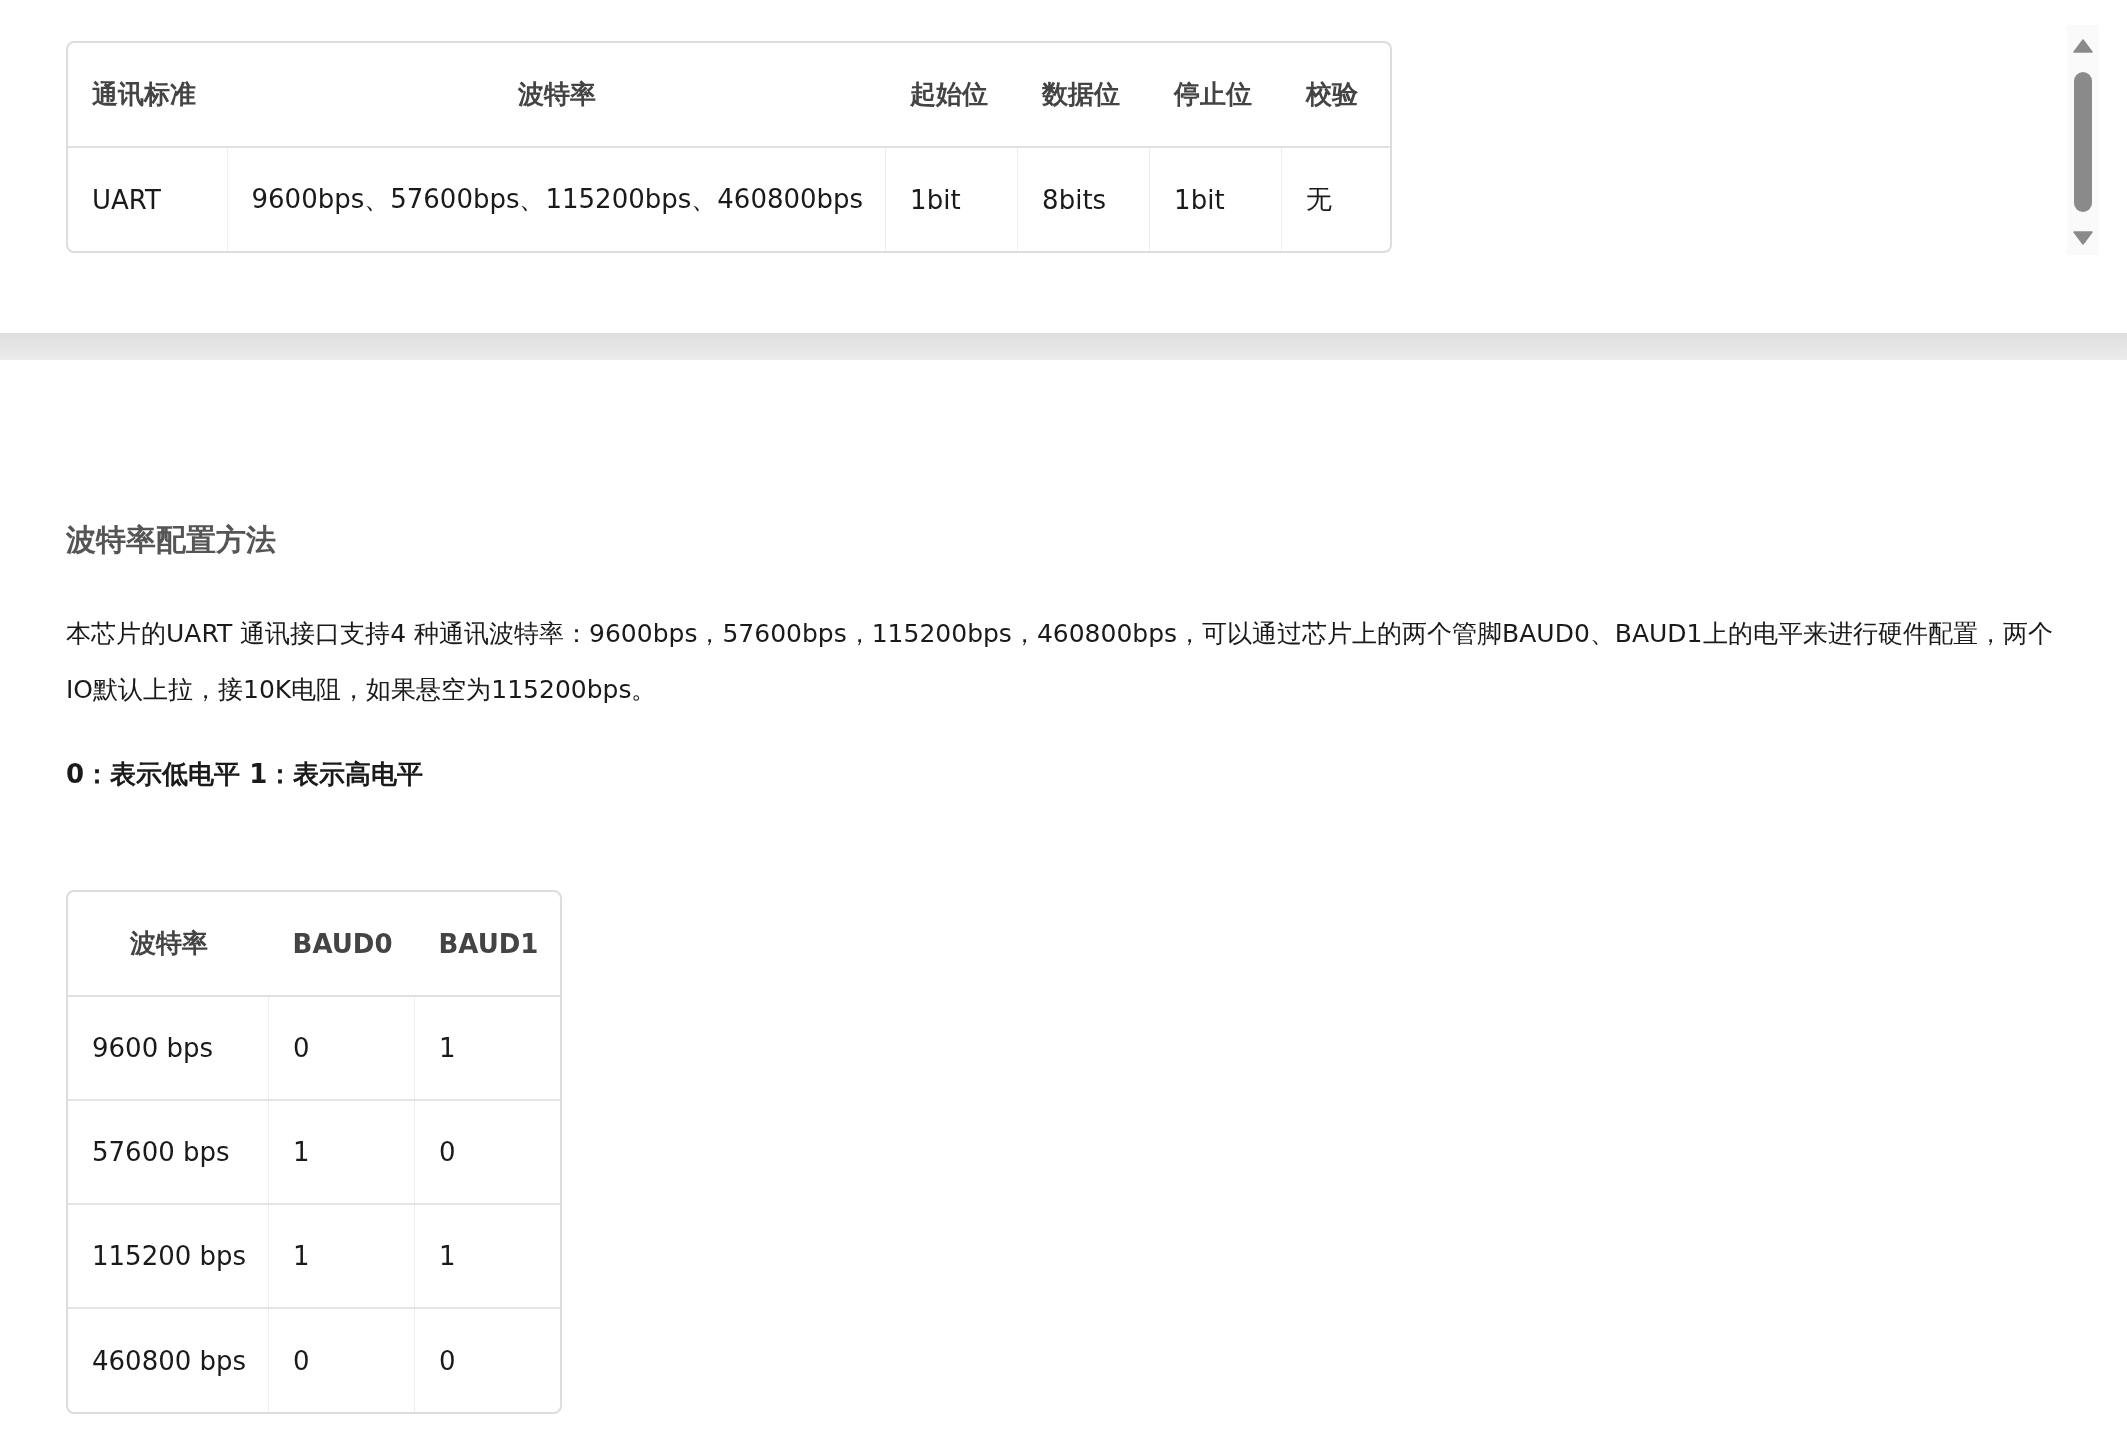 This screenshot has width=2127, height=1437. I want to click on column-header: 起始位, so click(948, 94).